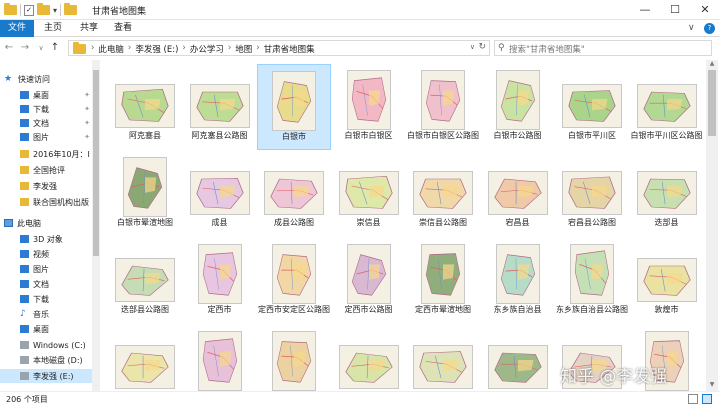  Describe the element at coordinates (443, 194) in the screenshot. I see `file-item: 崇信县公路图` at that location.